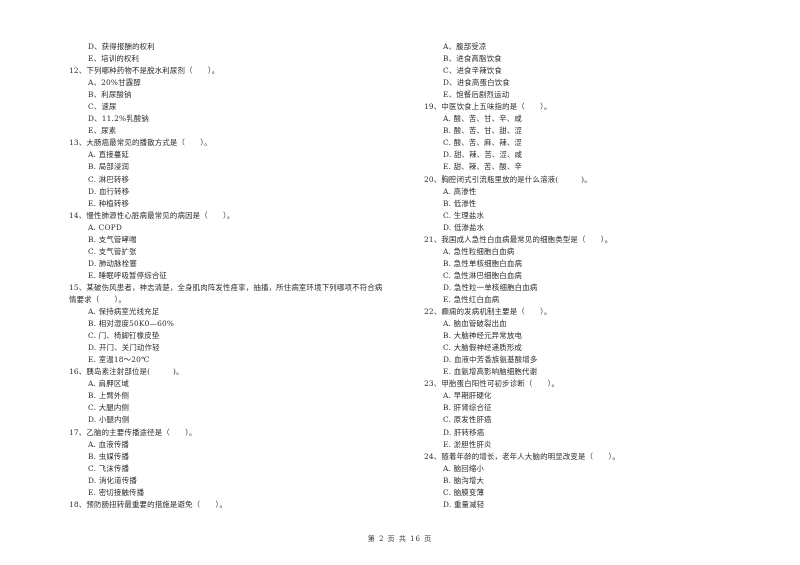 This screenshot has width=800, height=565. What do you see at coordinates (124, 348) in the screenshot?
I see `answer-option: D. 开门、关门动作轻` at bounding box center [124, 348].